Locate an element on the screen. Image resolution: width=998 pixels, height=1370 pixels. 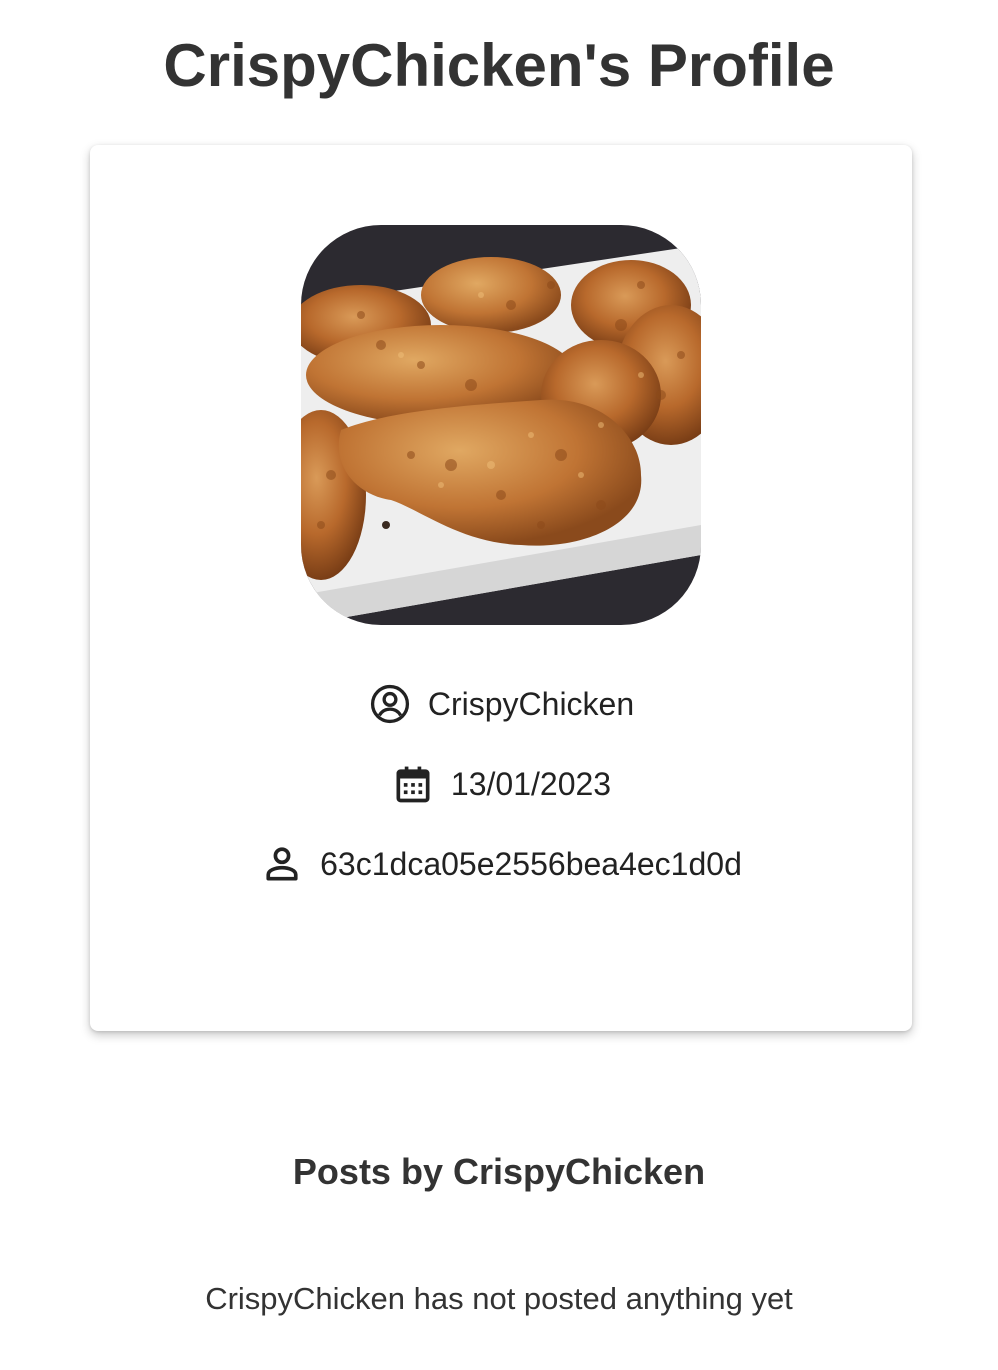
username-text: CrispyChicken is located at coordinates (531, 703).